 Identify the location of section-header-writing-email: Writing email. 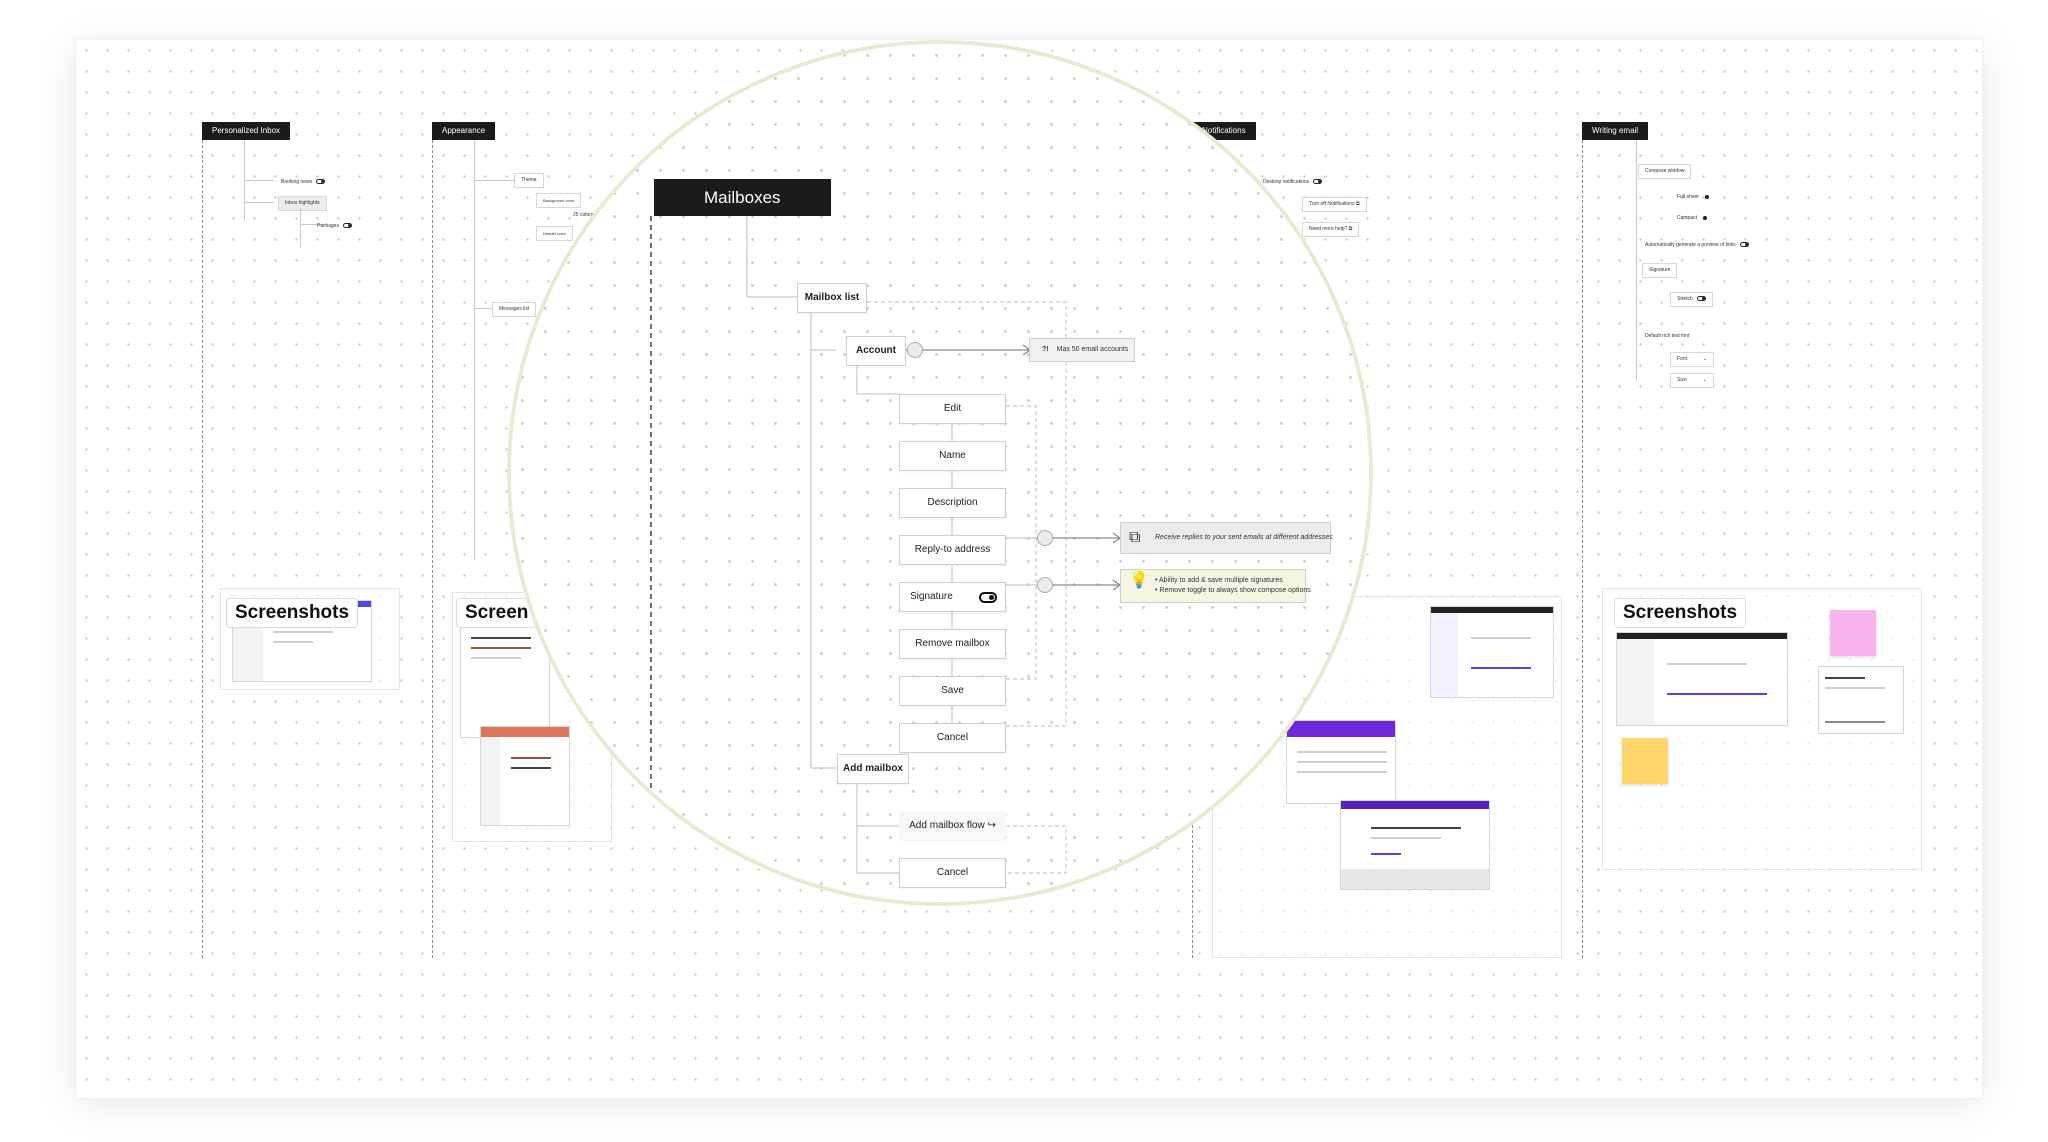
(1615, 131).